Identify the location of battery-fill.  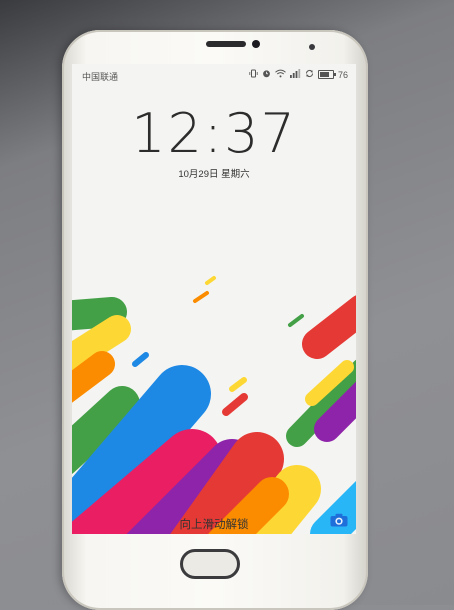
(324, 74).